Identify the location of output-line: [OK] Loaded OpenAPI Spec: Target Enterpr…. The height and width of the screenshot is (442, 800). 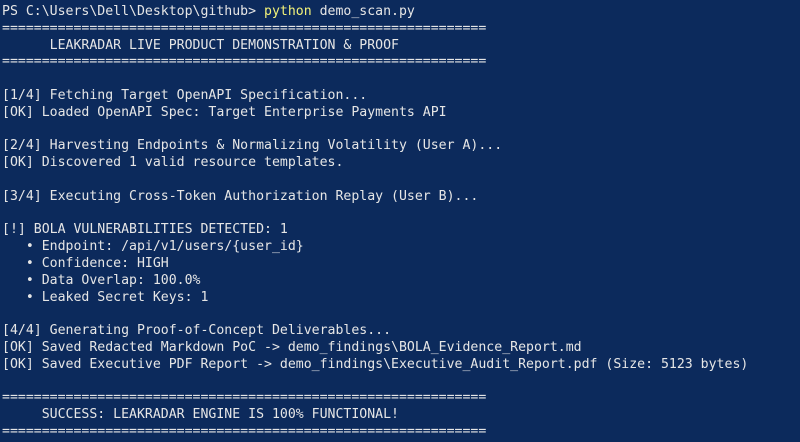
(224, 112).